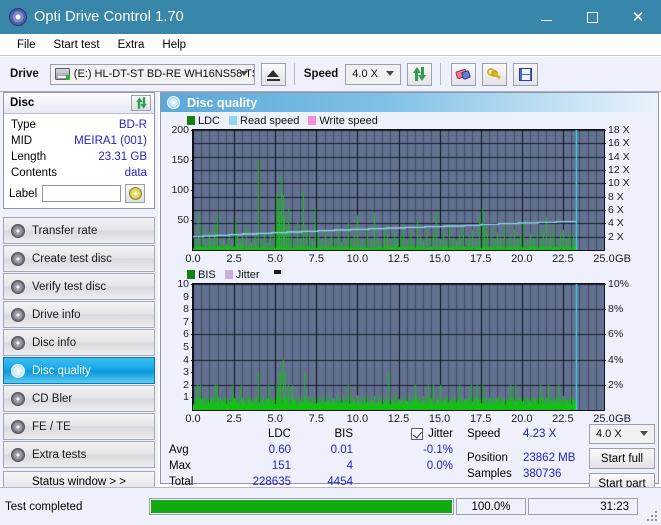 The height and width of the screenshot is (525, 661). What do you see at coordinates (528, 458) in the screenshot?
I see `run-stat-position: Position 23862 MB` at bounding box center [528, 458].